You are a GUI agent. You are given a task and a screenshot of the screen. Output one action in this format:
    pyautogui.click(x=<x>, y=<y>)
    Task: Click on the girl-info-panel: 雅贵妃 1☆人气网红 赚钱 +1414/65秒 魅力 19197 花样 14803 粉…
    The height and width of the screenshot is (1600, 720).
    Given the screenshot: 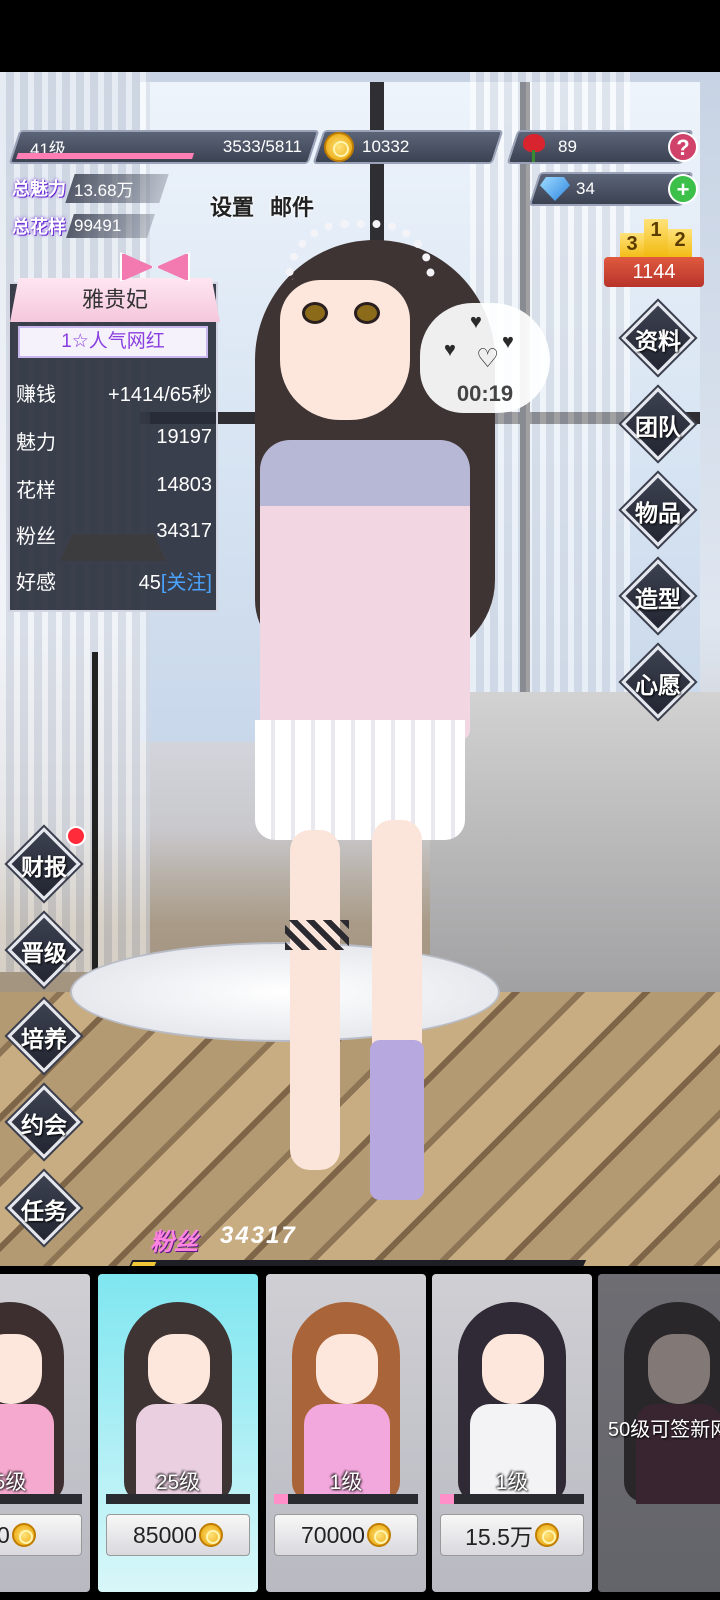 What is the action you would take?
    pyautogui.click(x=114, y=445)
    